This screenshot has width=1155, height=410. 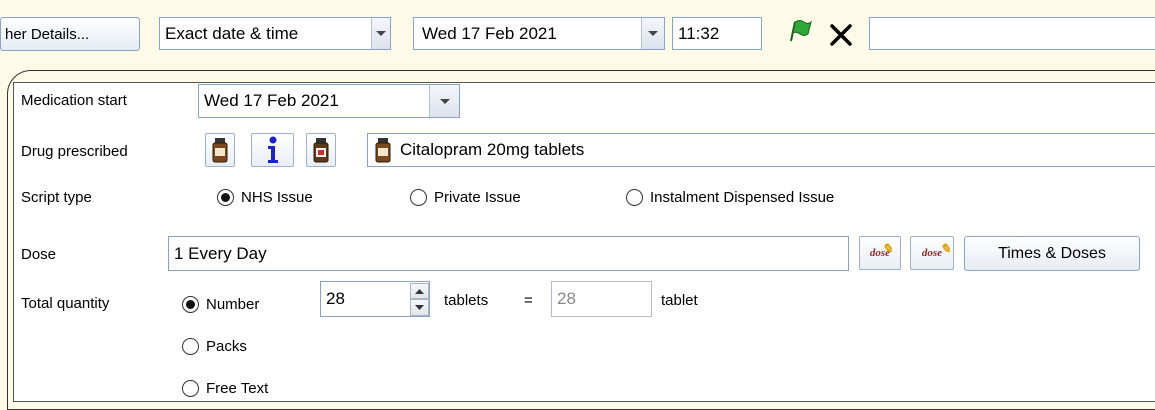 I want to click on script-type-instalment-radio, so click(x=634, y=197).